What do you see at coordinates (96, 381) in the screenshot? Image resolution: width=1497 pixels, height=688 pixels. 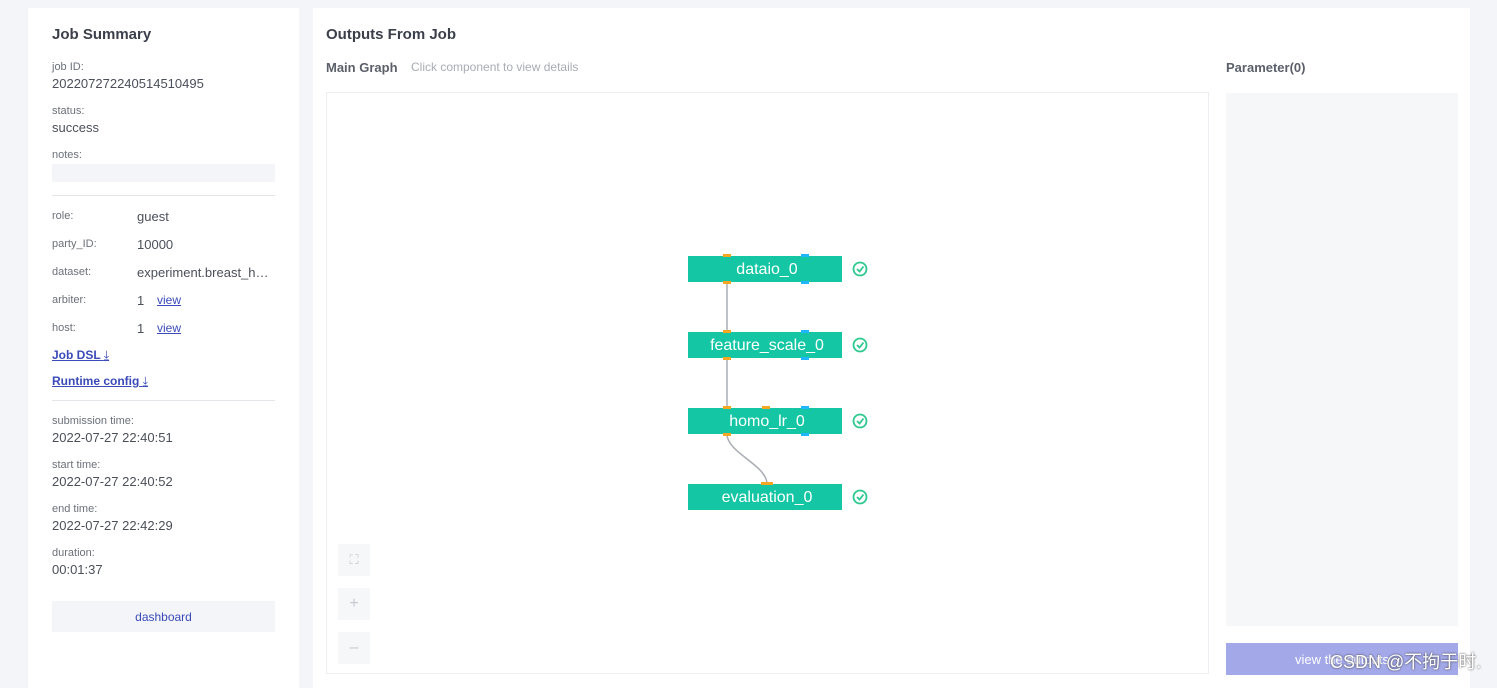 I see `runtime-config-label: Runtime config` at bounding box center [96, 381].